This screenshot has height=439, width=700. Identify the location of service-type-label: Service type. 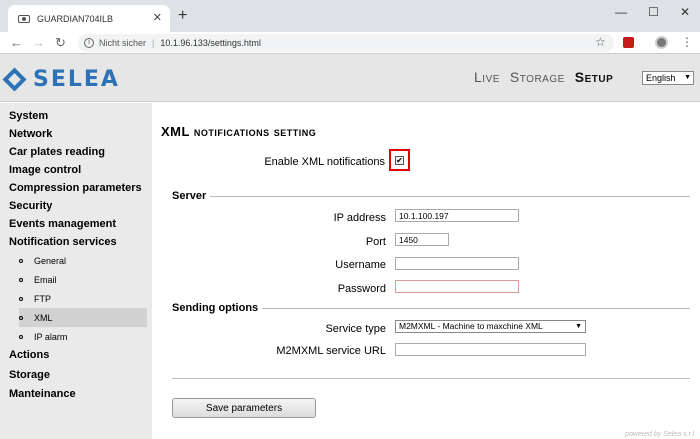
(355, 329).